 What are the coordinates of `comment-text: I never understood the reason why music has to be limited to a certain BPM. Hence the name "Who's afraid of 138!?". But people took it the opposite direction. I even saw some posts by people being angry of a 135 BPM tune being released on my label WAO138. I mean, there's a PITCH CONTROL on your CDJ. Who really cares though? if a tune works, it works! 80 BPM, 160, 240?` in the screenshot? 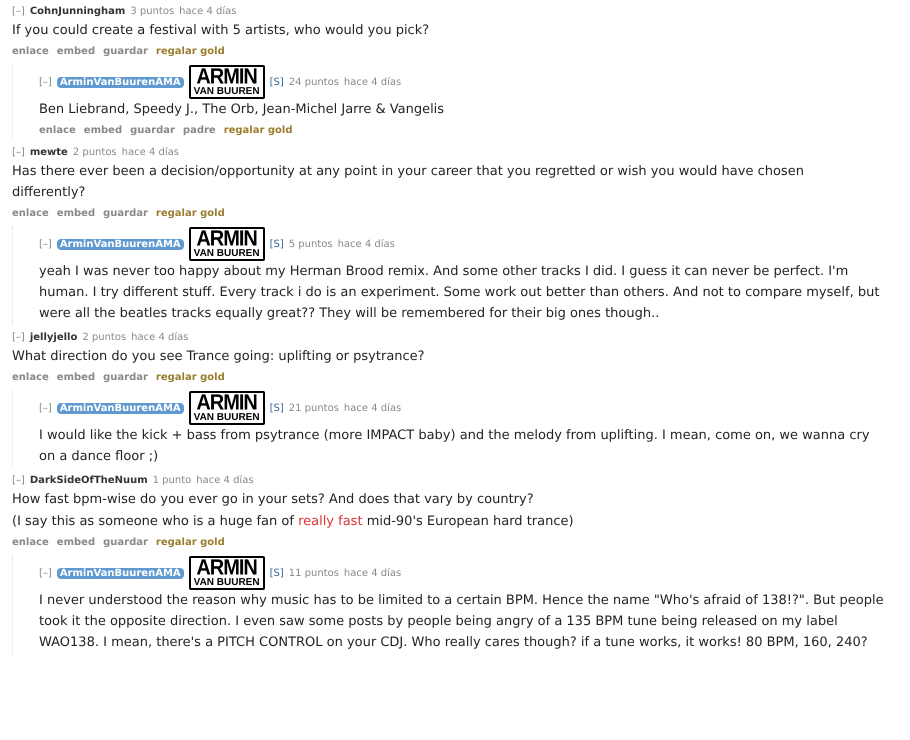 It's located at (462, 622).